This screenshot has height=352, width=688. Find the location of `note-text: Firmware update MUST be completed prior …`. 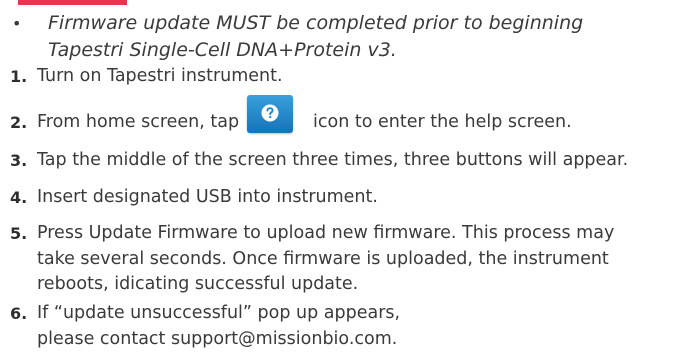

note-text: Firmware update MUST be completed prior … is located at coordinates (316, 36).